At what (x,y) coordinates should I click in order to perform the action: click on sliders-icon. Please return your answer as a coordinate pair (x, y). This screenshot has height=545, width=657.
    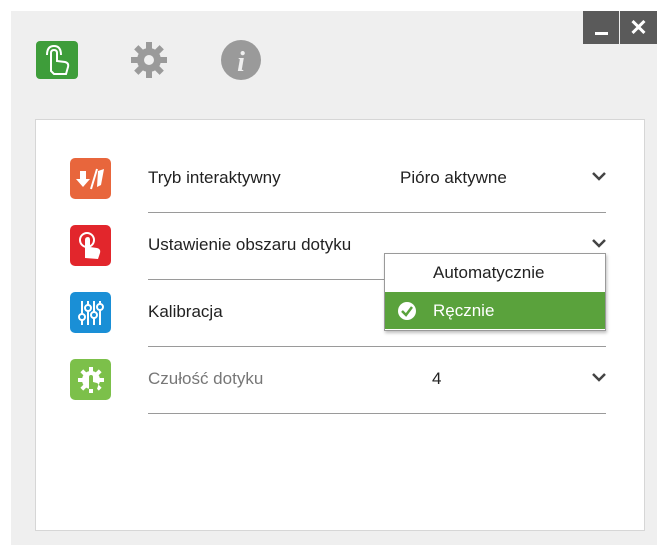
    Looking at the image, I should click on (90, 312).